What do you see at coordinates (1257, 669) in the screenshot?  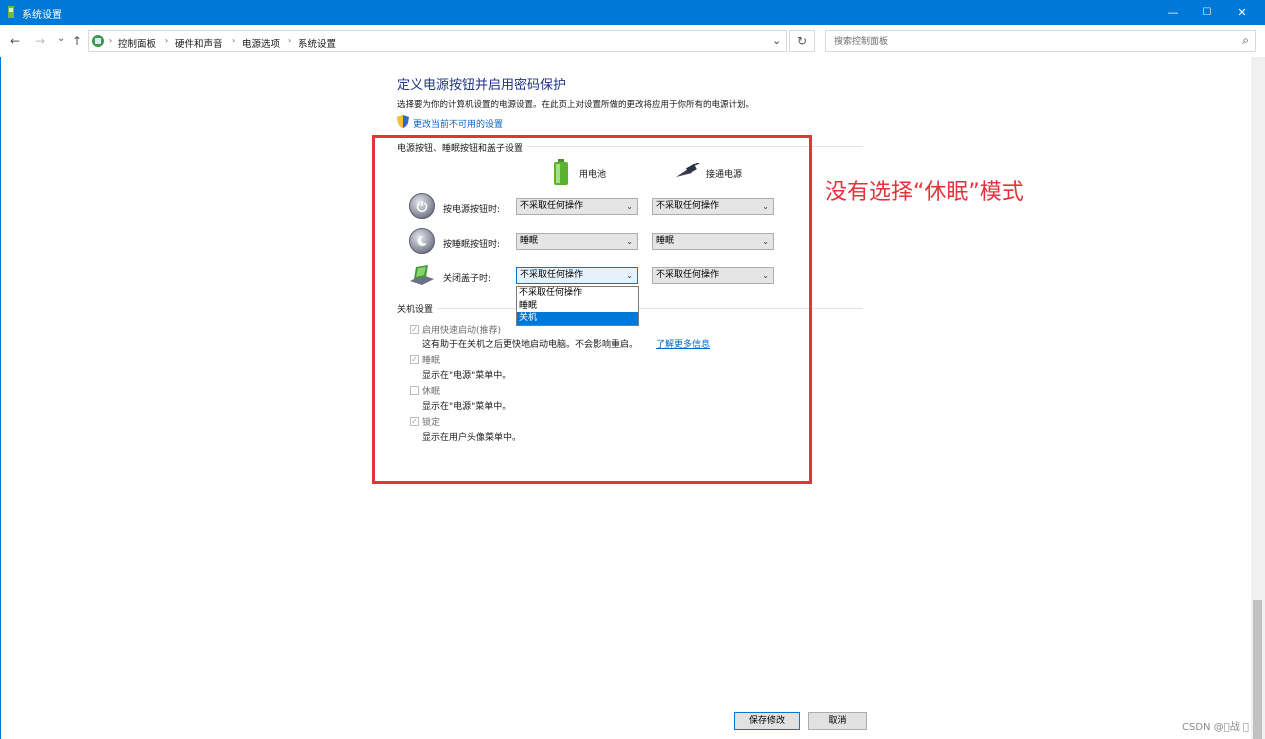 I see `scrollbar-thumb` at bounding box center [1257, 669].